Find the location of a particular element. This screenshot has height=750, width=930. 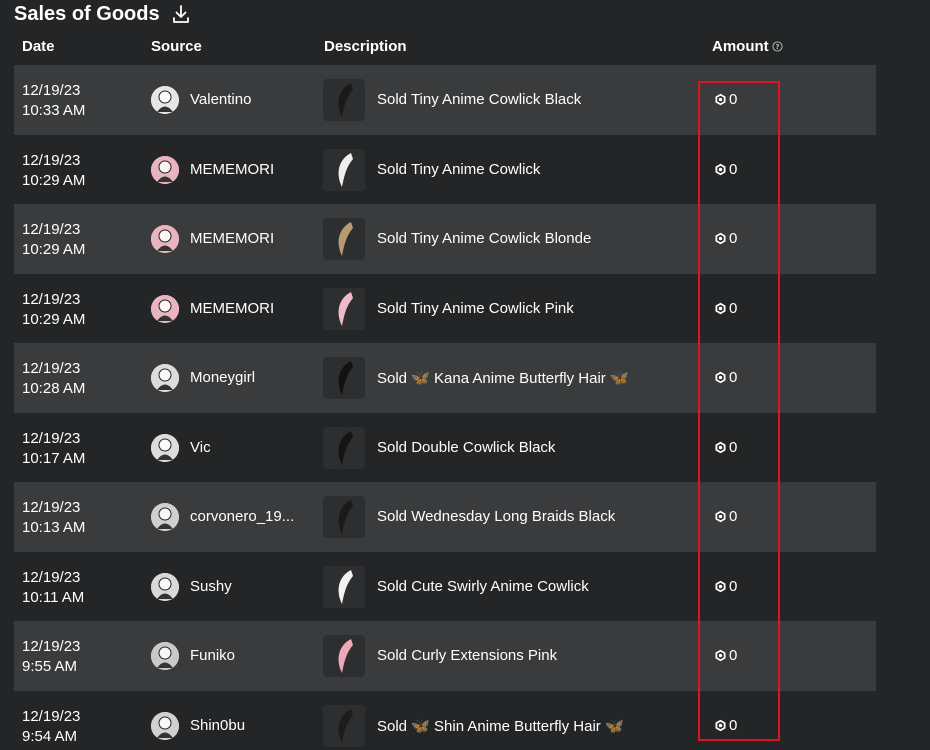

source-column-header: Source is located at coordinates (176, 46).